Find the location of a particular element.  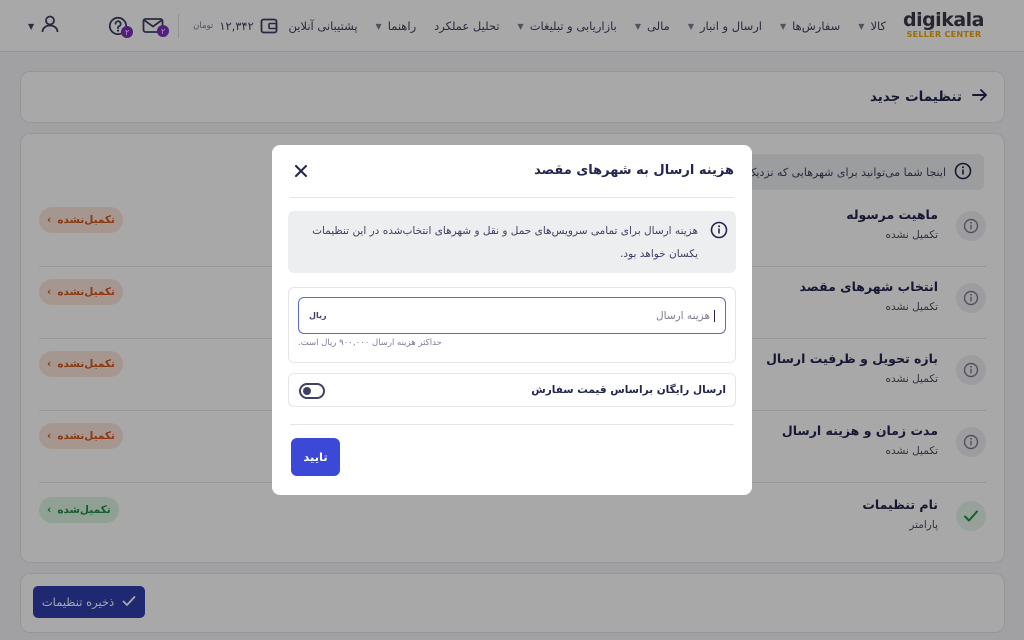

close-button is located at coordinates (301, 171).